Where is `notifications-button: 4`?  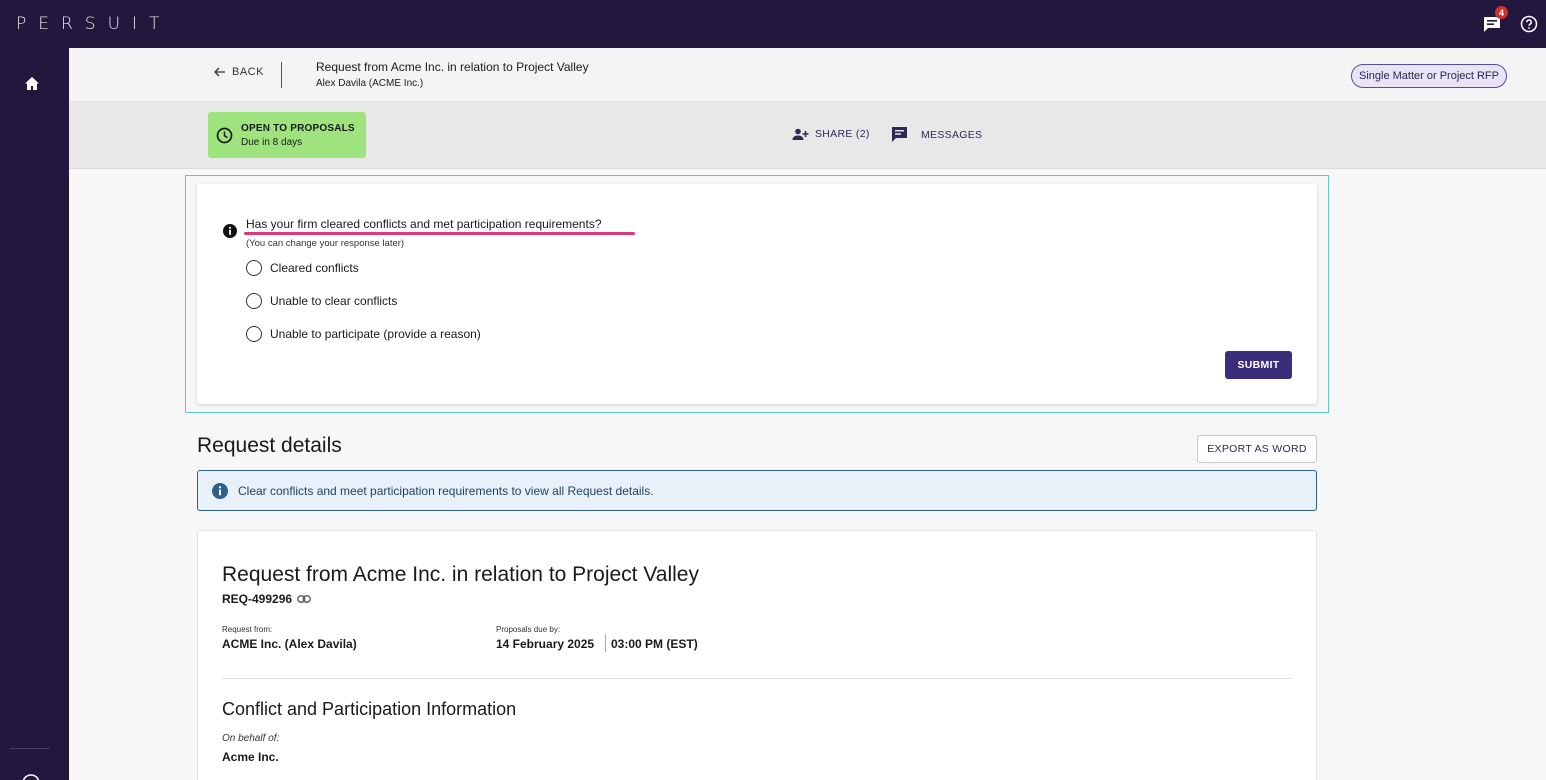
notifications-button: 4 is located at coordinates (1494, 21).